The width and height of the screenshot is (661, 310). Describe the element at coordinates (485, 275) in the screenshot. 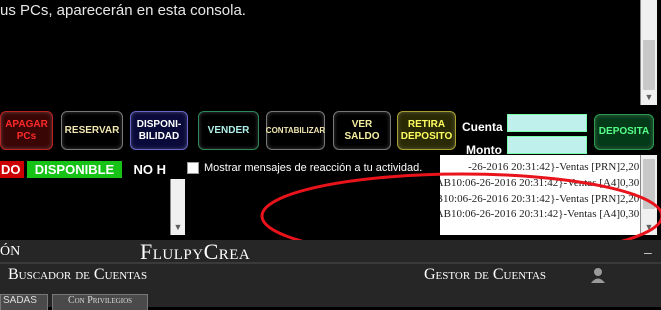

I see `gestor-de-cuentas-link: Gestor de Cuentas` at that location.